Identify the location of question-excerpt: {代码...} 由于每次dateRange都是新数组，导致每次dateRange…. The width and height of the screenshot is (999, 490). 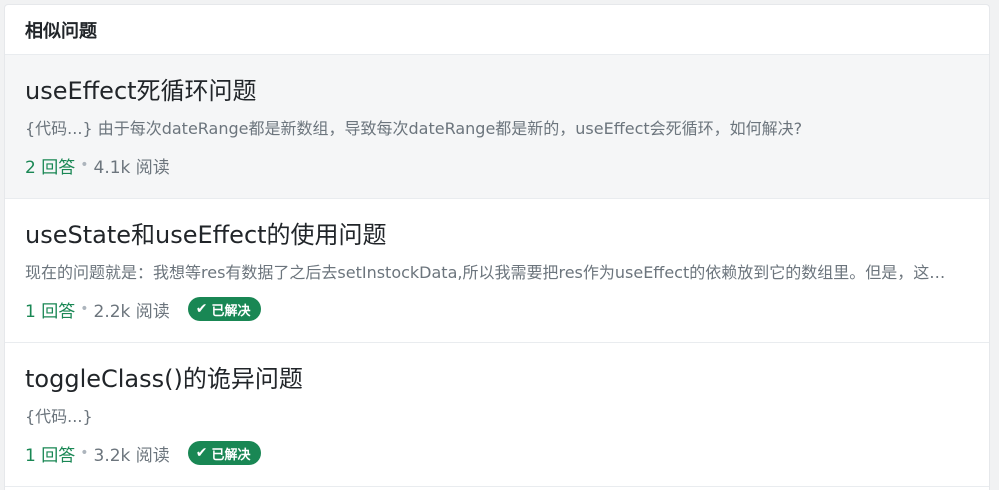
(414, 128).